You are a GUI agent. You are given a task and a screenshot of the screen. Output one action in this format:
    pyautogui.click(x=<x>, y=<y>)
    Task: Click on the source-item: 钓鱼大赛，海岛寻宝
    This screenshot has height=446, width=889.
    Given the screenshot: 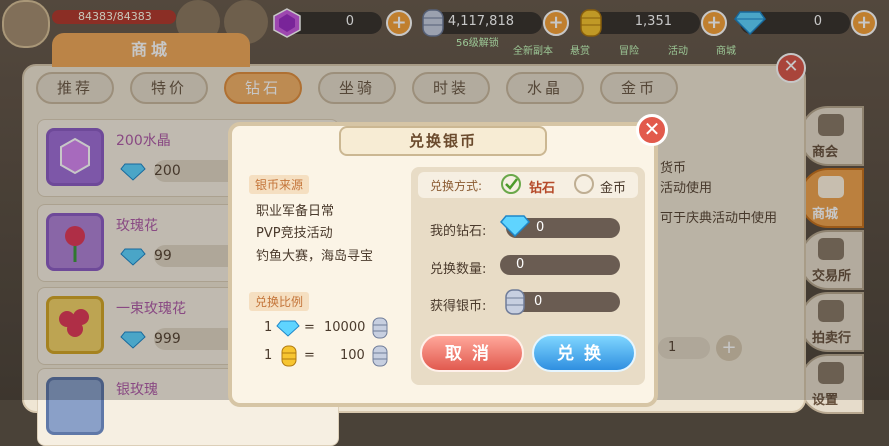 What is the action you would take?
    pyautogui.click(x=315, y=256)
    